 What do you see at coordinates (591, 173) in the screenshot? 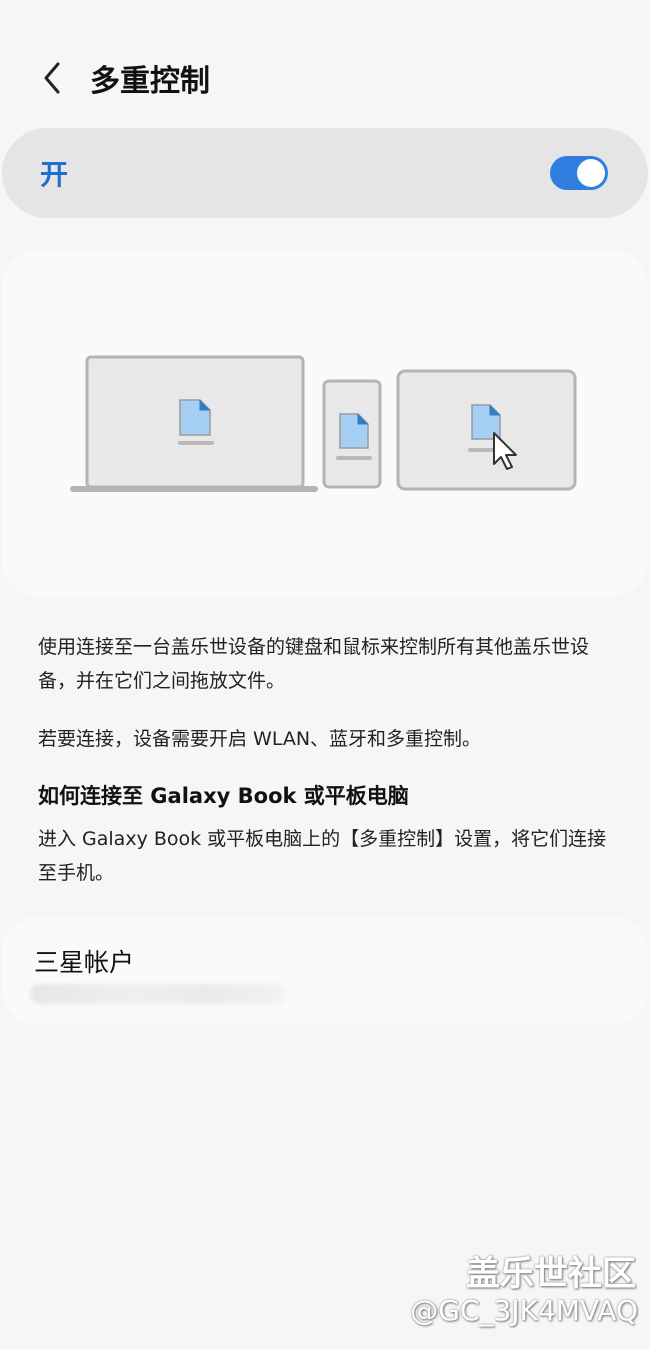
I see `toggle-knob` at bounding box center [591, 173].